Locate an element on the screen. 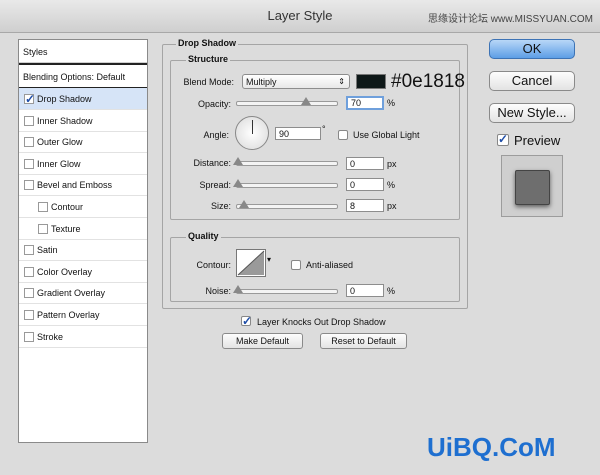  sidebar-item: Contour is located at coordinates (83, 207).